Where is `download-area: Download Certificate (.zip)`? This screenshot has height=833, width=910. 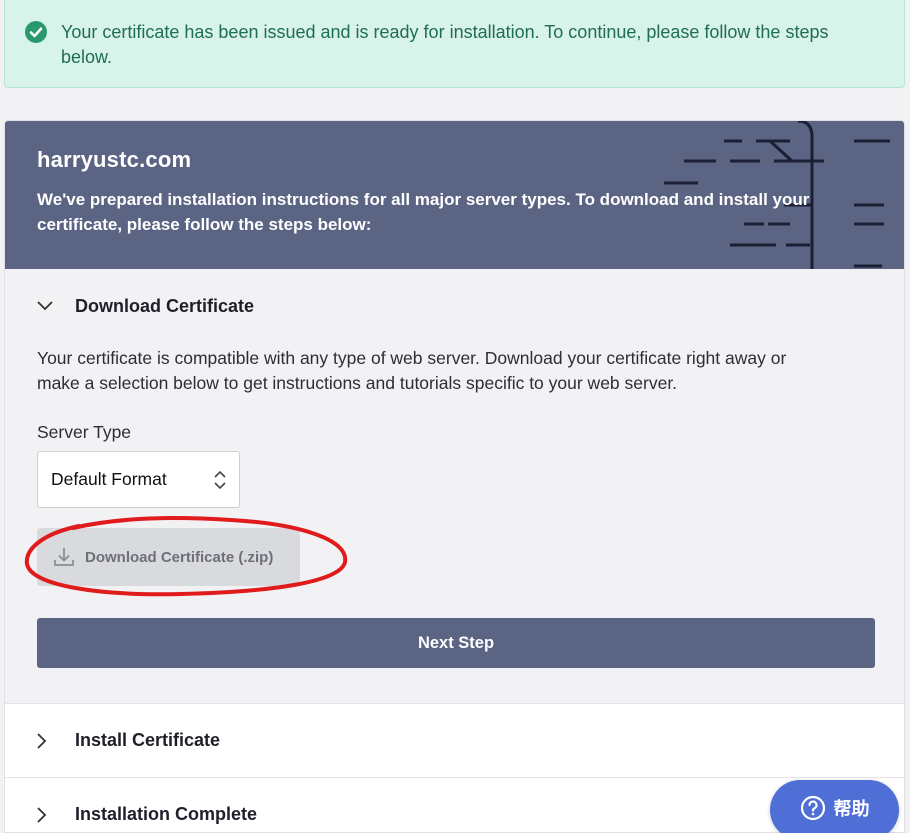 download-area: Download Certificate (.zip) is located at coordinates (448, 556).